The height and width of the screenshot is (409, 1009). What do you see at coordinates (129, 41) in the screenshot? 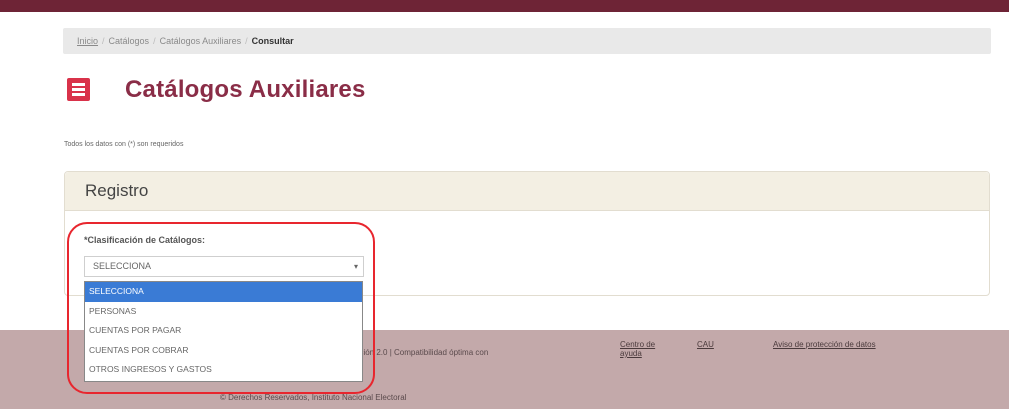
I see `breadcrumb-item-catalogos: Catálogos` at bounding box center [129, 41].